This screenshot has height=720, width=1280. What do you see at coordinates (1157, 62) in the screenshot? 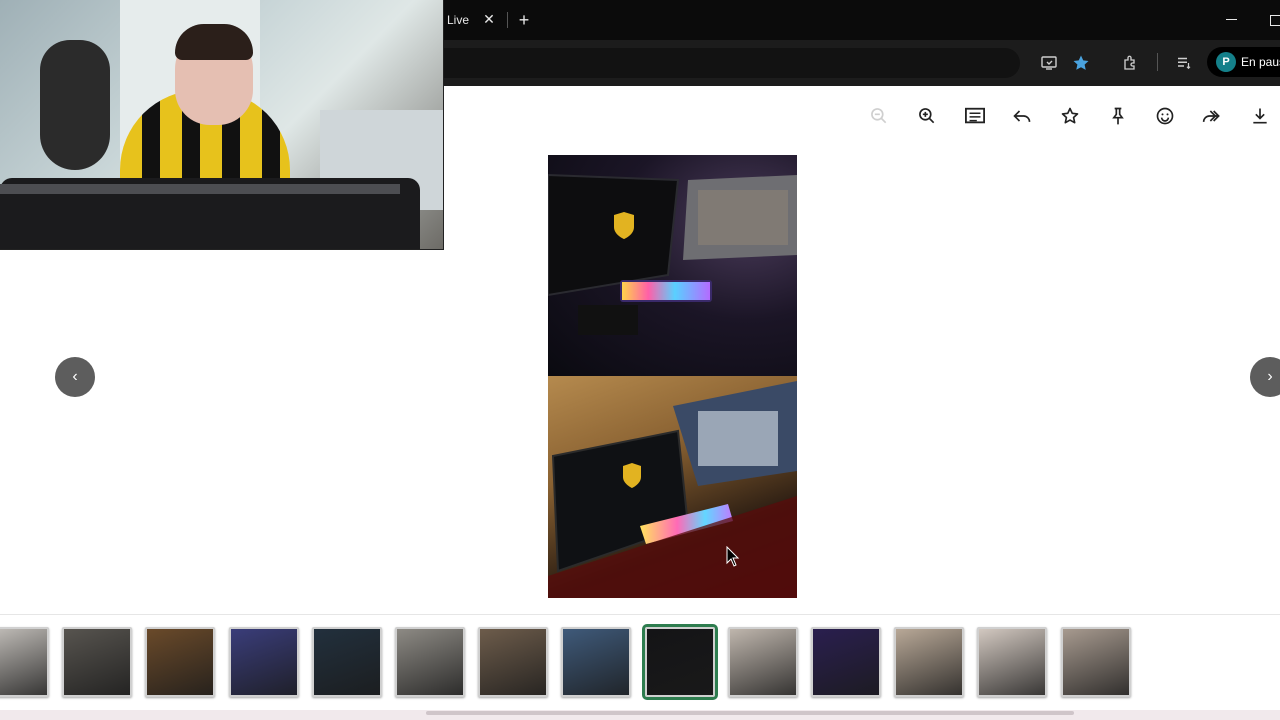
I see `toolbar-separator` at bounding box center [1157, 62].